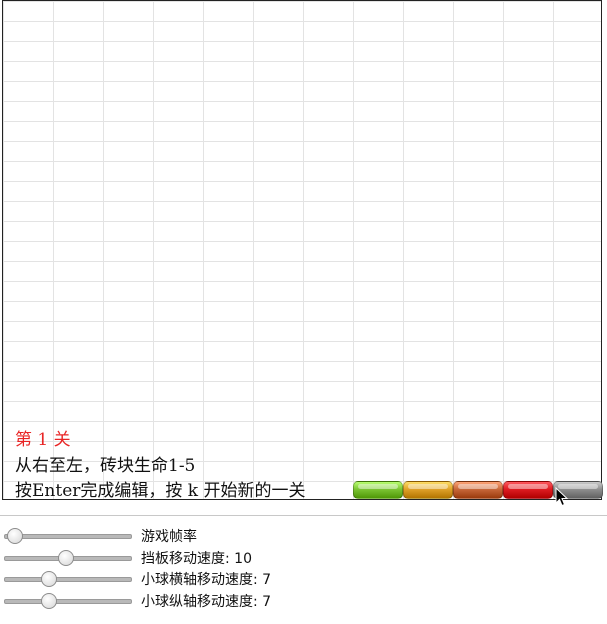 This screenshot has width=607, height=624. Describe the element at coordinates (206, 602) in the screenshot. I see `ball-y-speed-label: 小球纵轴移动速度: 7` at that location.